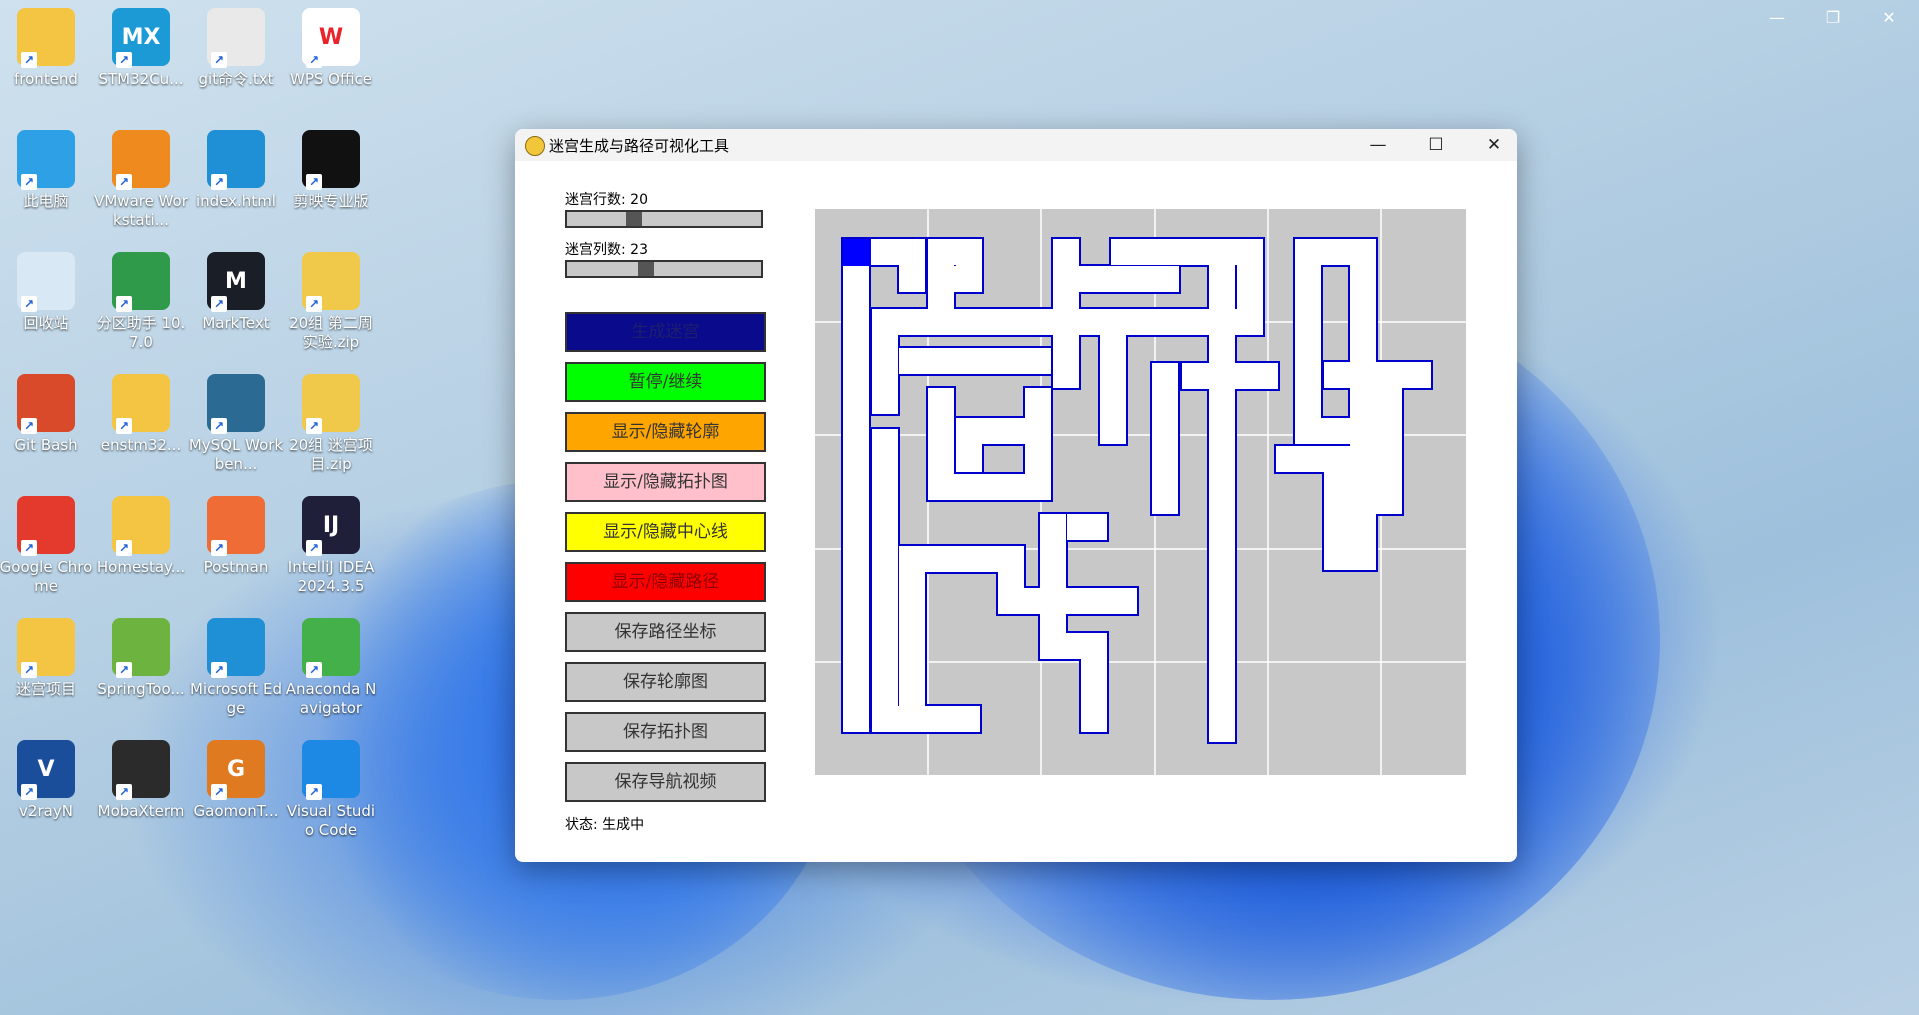 This screenshot has height=1015, width=1919. I want to click on desktop-icon: M ↗ MarkText, so click(236, 292).